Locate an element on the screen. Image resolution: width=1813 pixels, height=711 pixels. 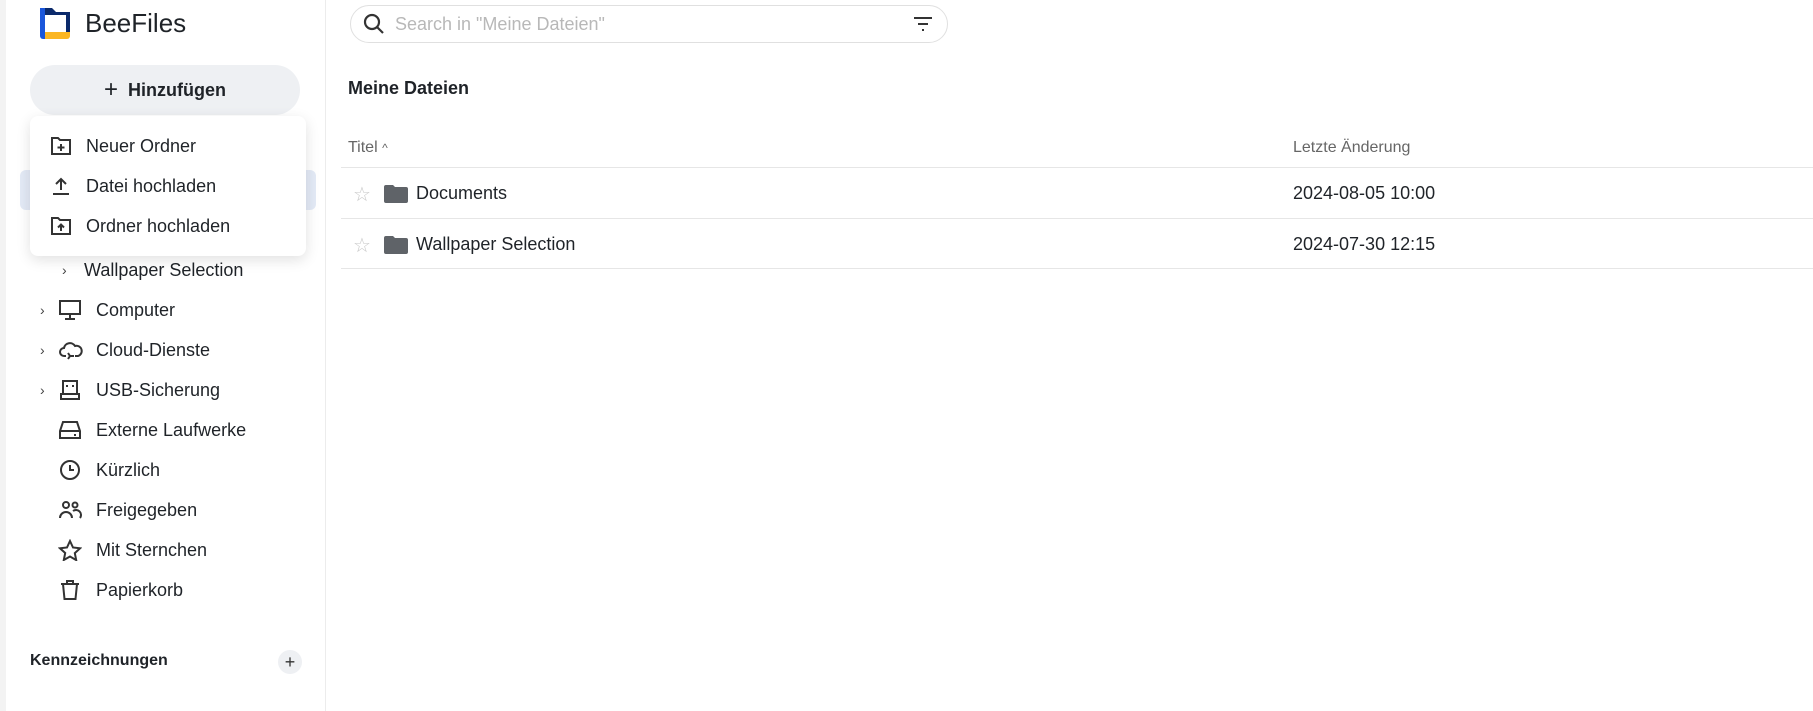
menu-item-new-folder: Neuer Ordner is located at coordinates (168, 146).